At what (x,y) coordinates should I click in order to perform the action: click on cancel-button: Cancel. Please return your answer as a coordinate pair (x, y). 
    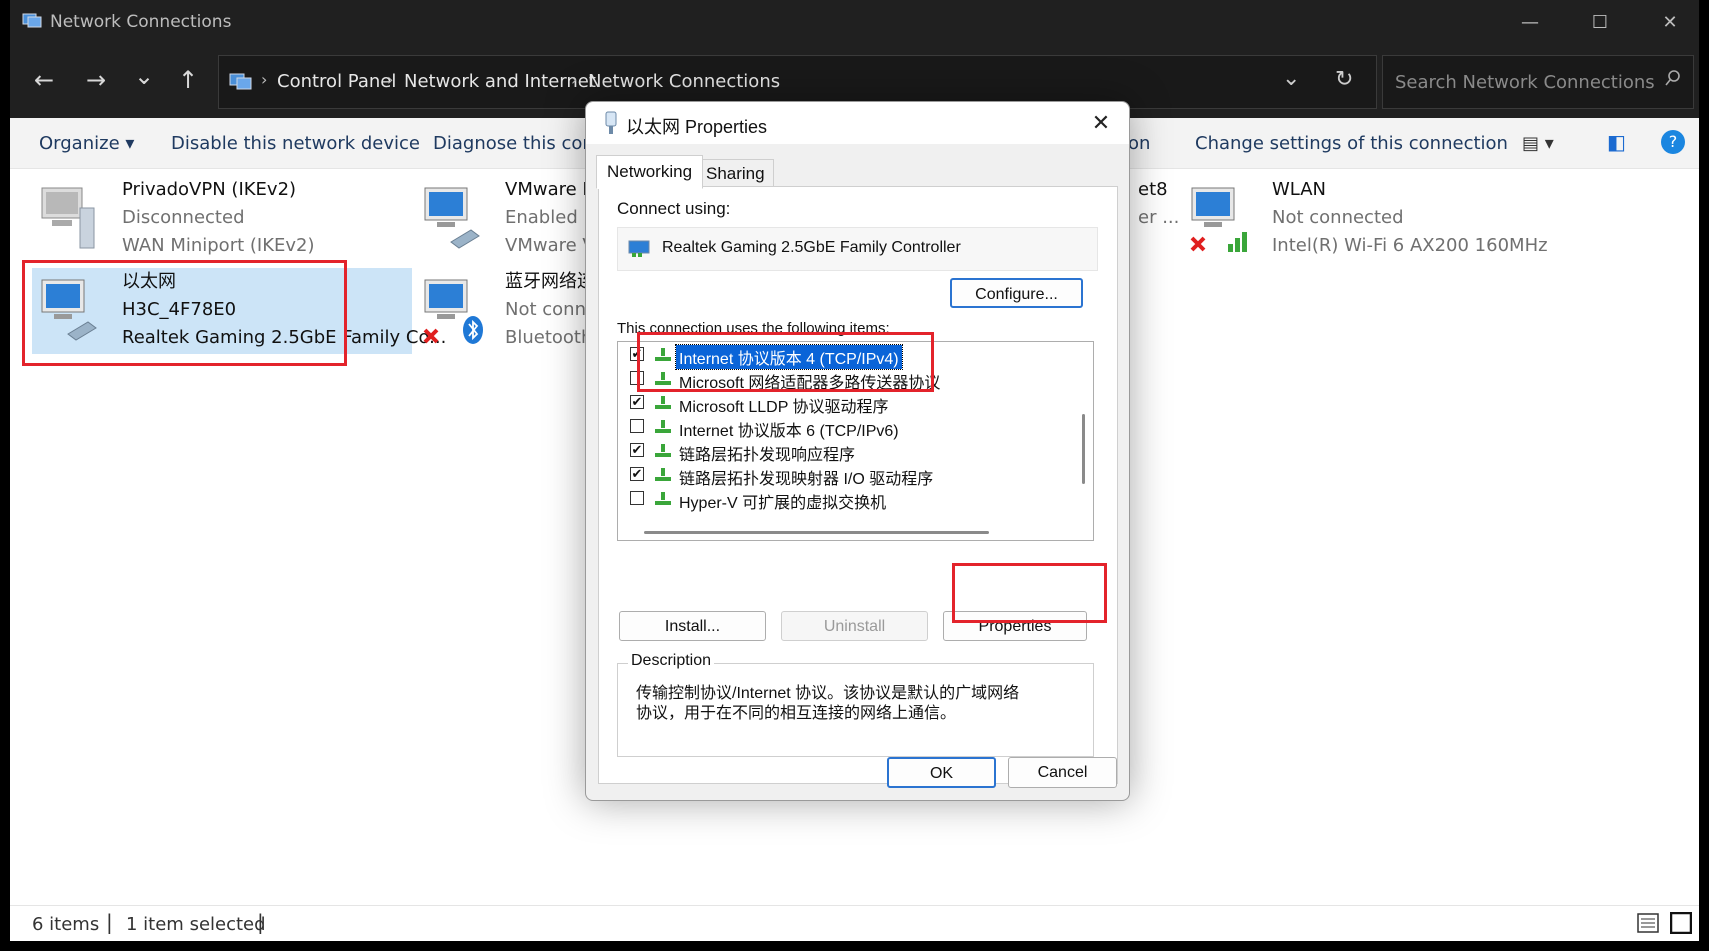
    Looking at the image, I should click on (1062, 772).